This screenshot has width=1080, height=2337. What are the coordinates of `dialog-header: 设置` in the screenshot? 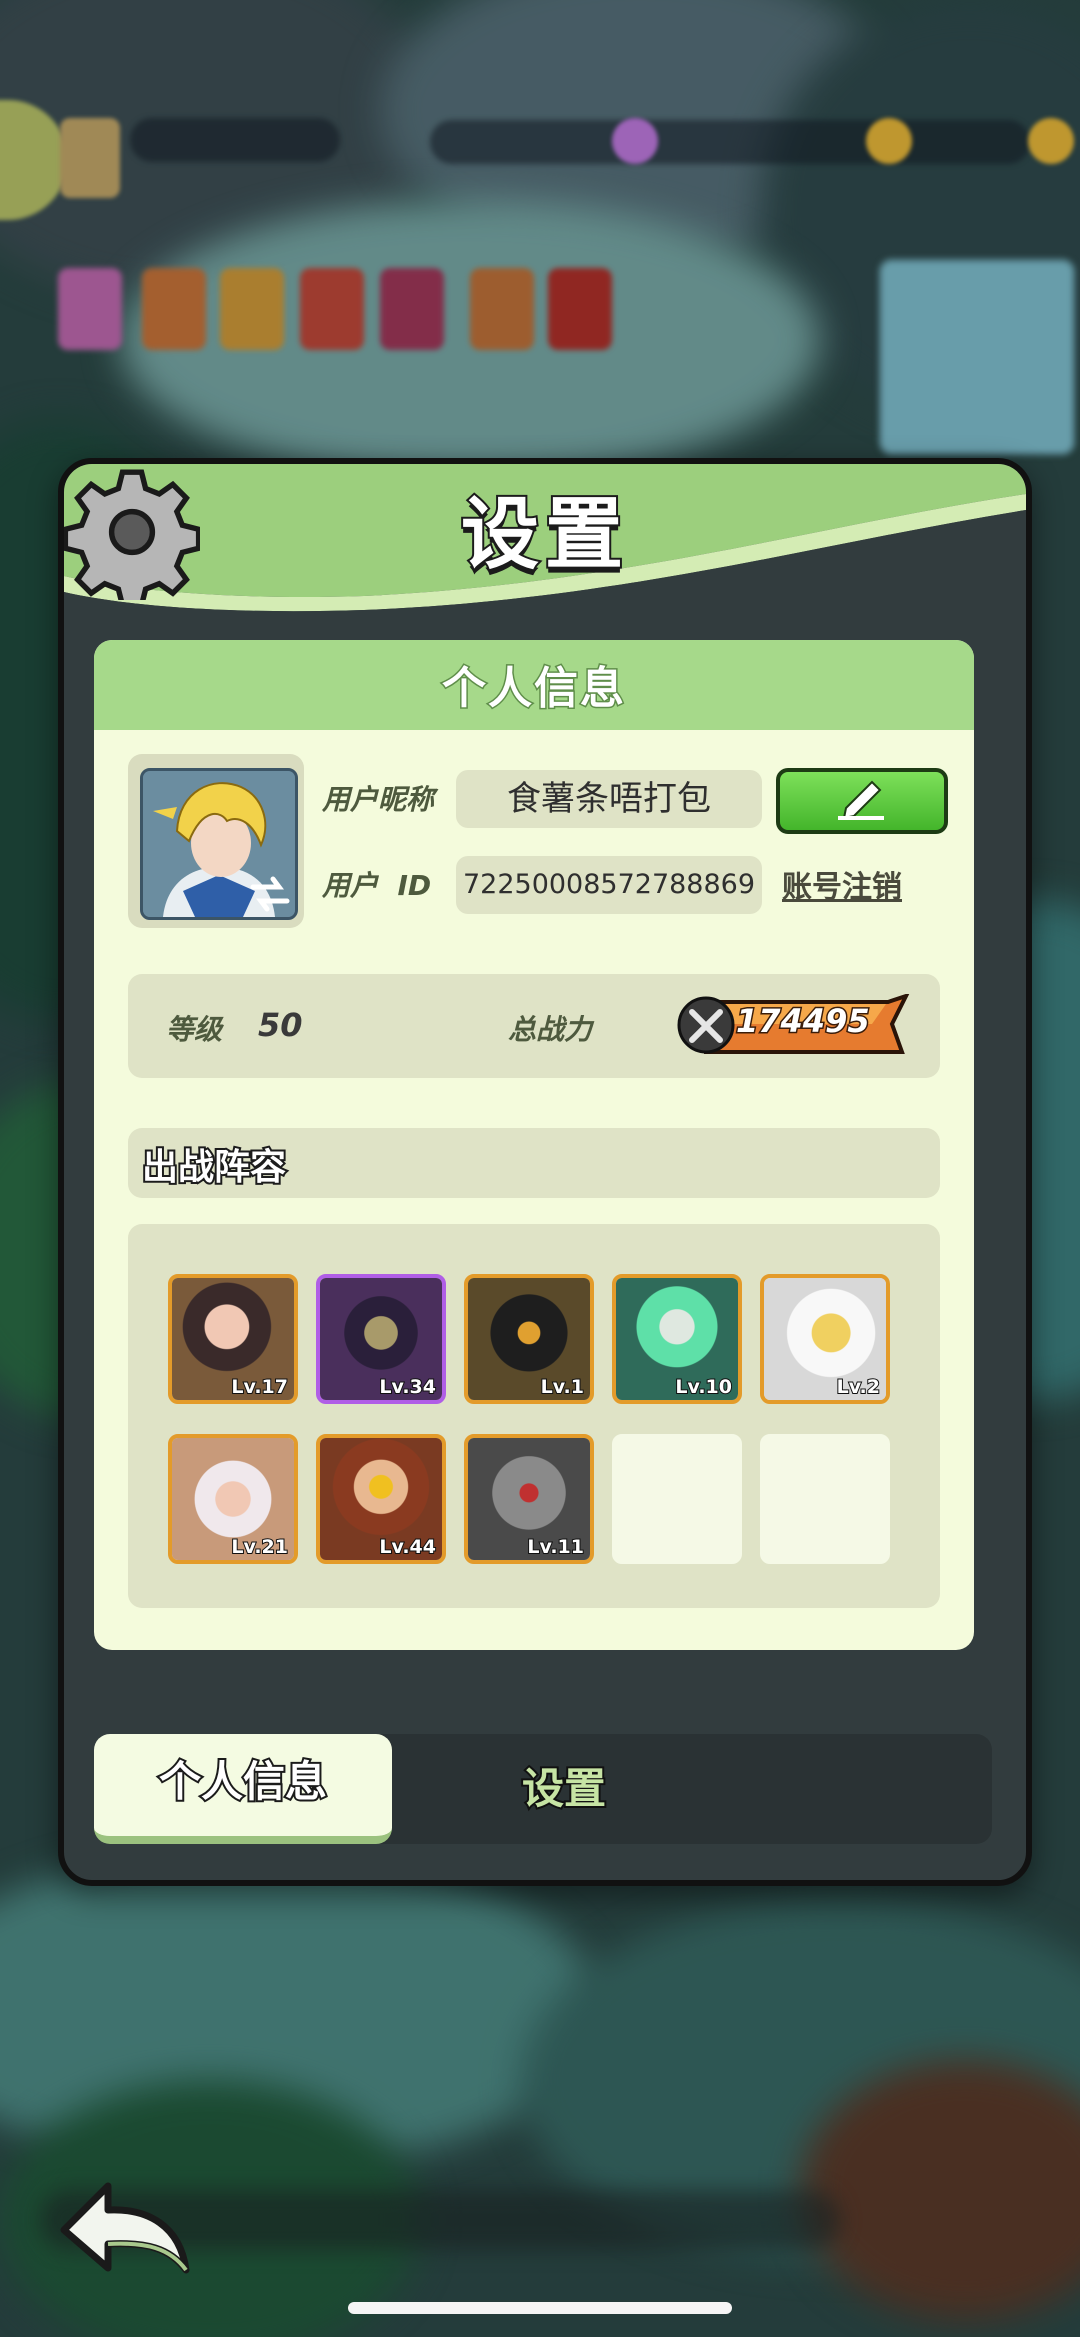 It's located at (545, 539).